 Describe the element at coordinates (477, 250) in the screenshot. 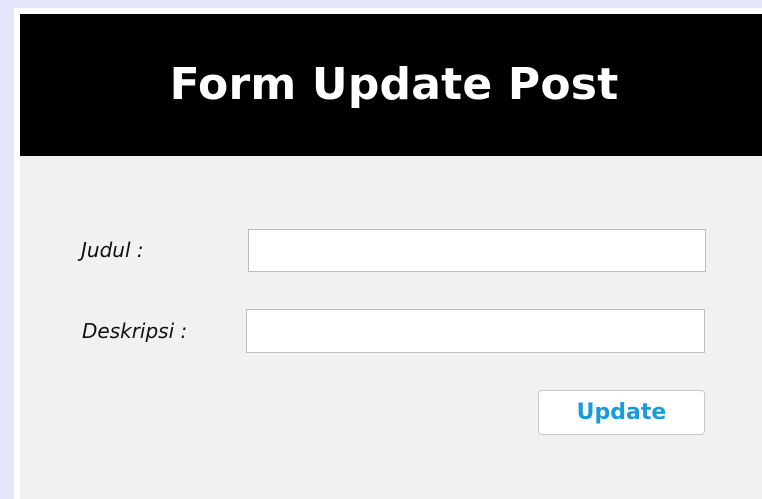

I see `judul-input` at that location.